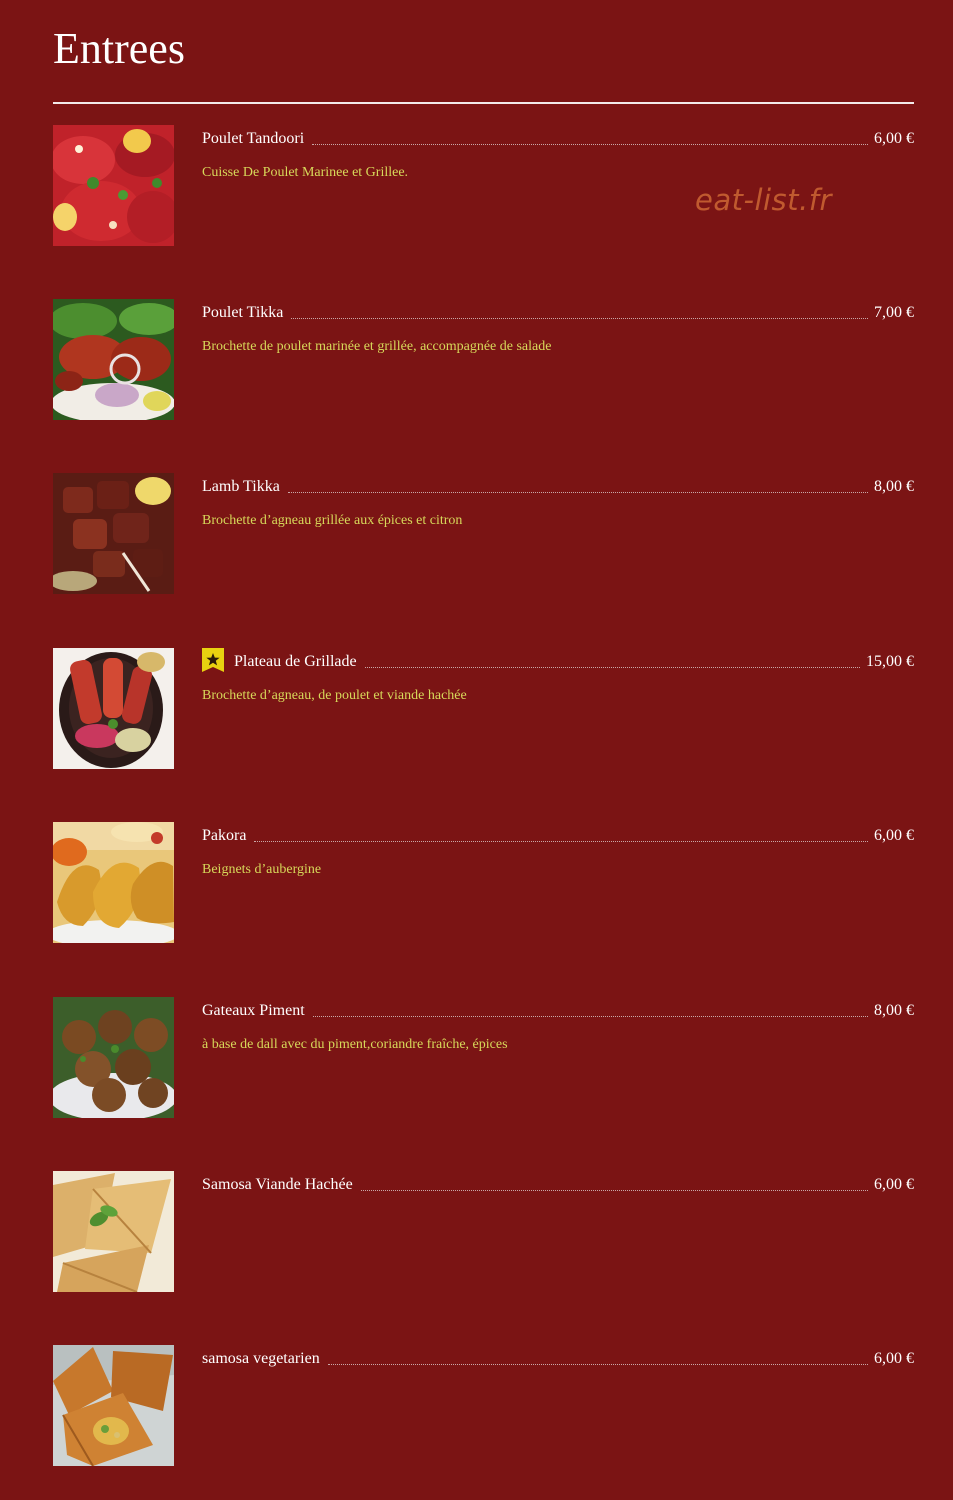 The width and height of the screenshot is (953, 1500). What do you see at coordinates (213, 660) in the screenshot?
I see `star-badge-icon` at bounding box center [213, 660].